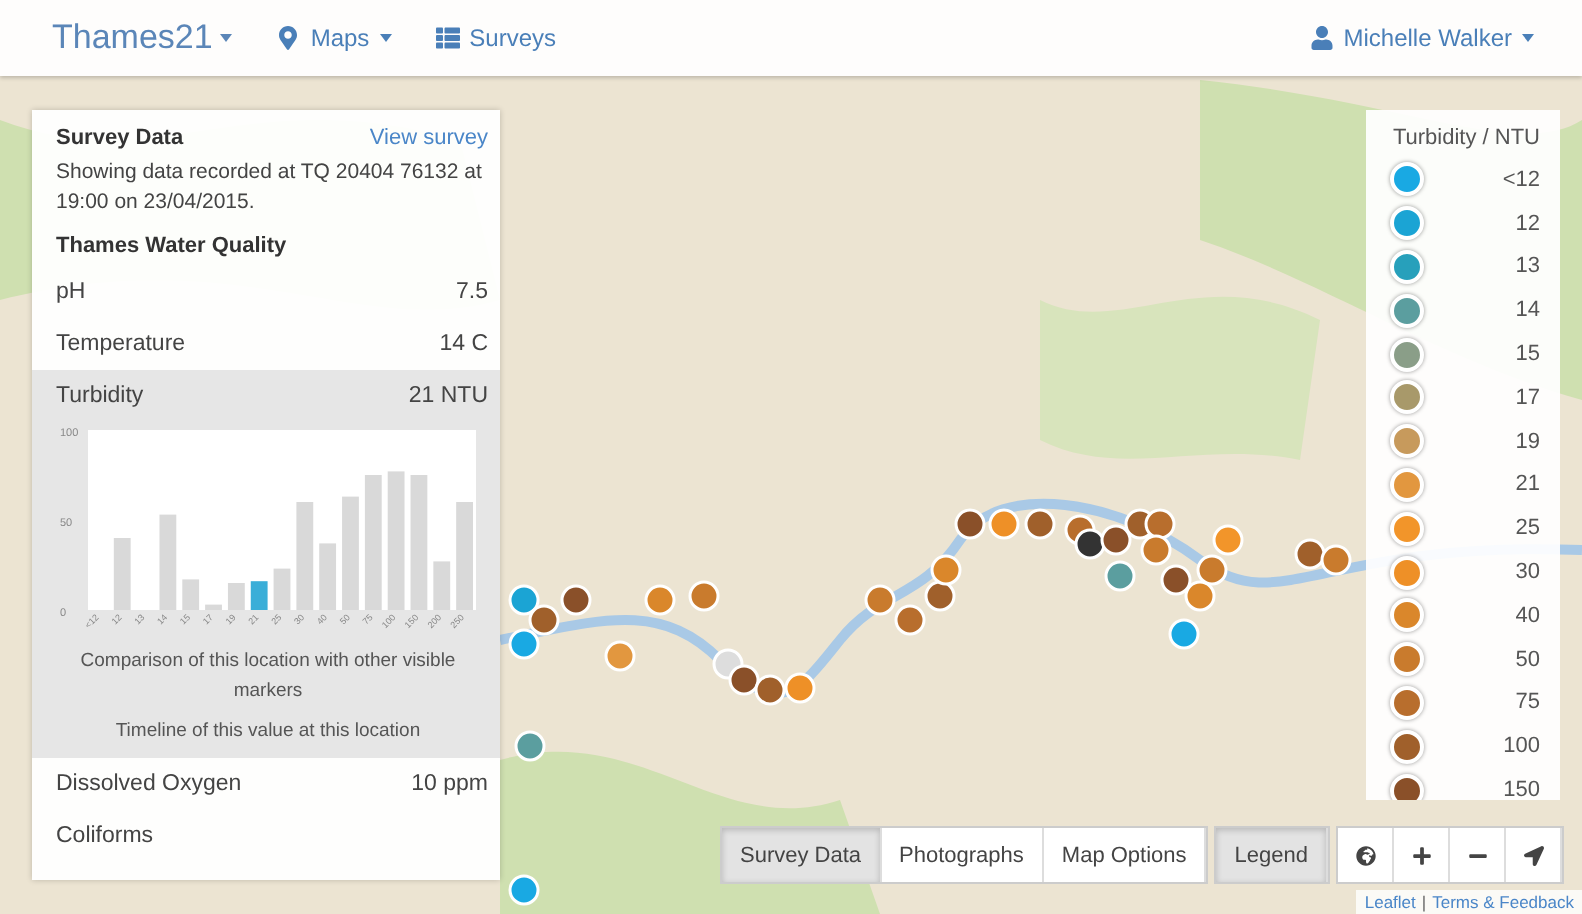 The height and width of the screenshot is (914, 1582). I want to click on nav-link: Surveys, so click(496, 38).